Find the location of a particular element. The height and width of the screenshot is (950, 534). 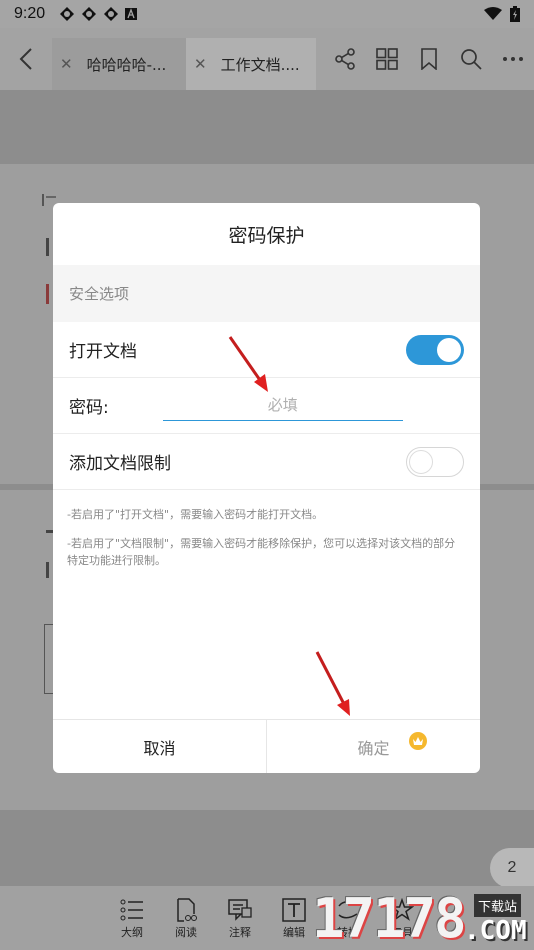

bottom-item-label: 编辑 is located at coordinates (294, 932).